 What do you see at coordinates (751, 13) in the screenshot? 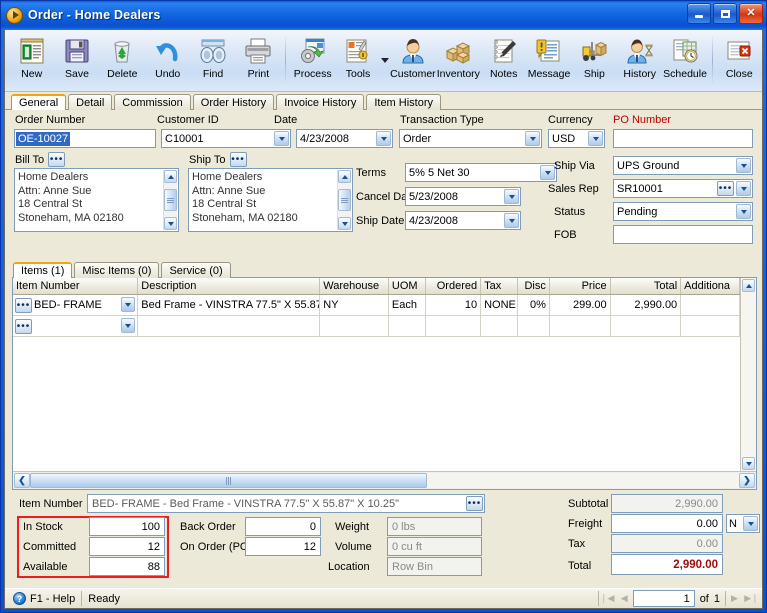
I see `close-button: ✕` at bounding box center [751, 13].